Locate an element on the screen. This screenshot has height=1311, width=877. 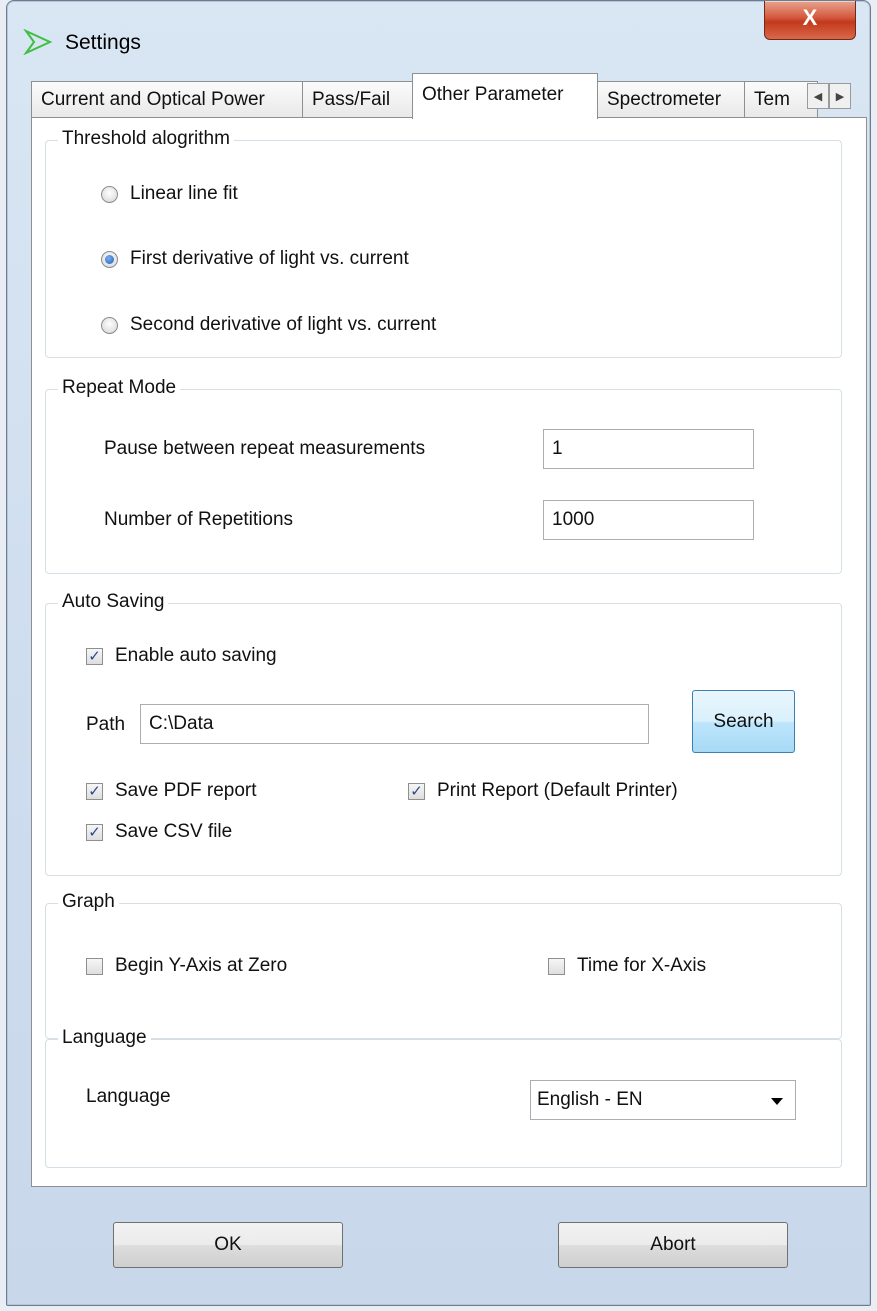
tab-spectrometer: Spectrometer is located at coordinates (671, 99).